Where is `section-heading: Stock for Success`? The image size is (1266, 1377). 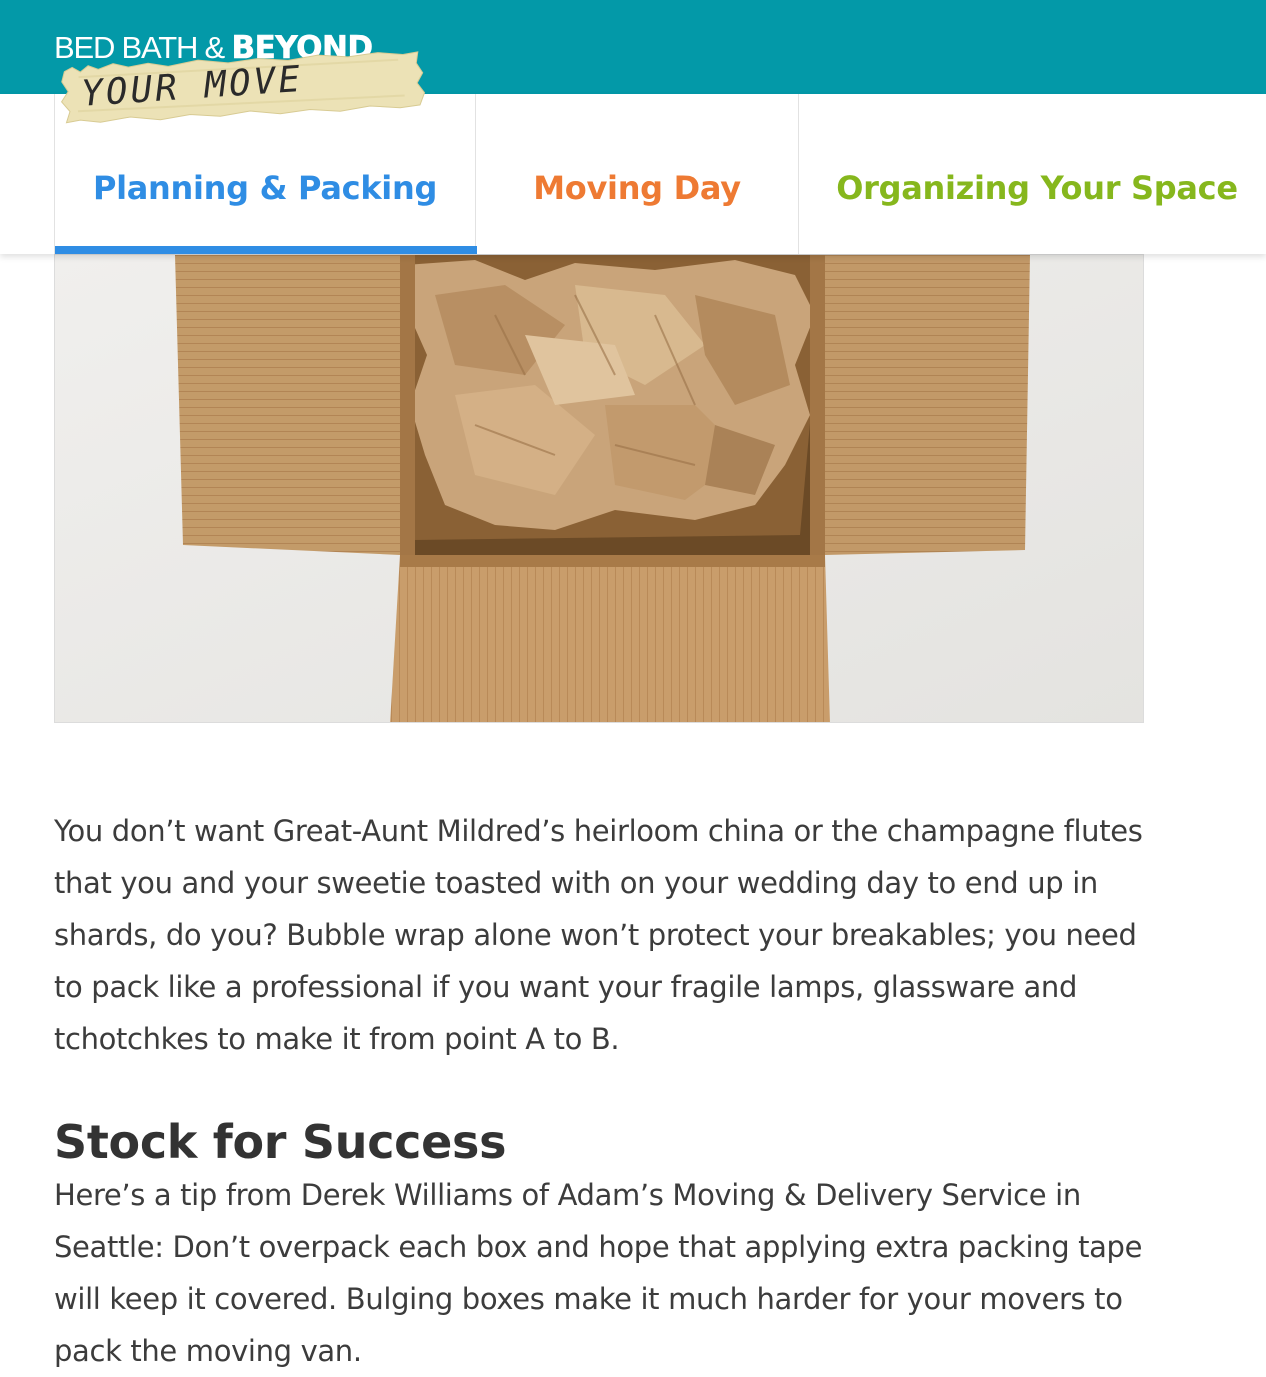
section-heading: Stock for Success is located at coordinates (280, 1142).